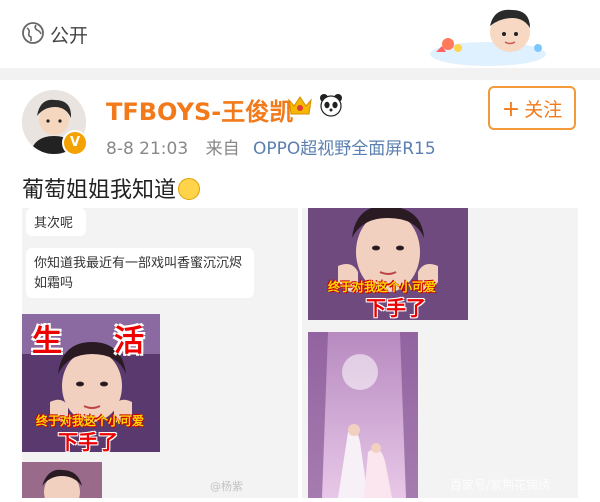  I want to click on plus-icon: +, so click(511, 109).